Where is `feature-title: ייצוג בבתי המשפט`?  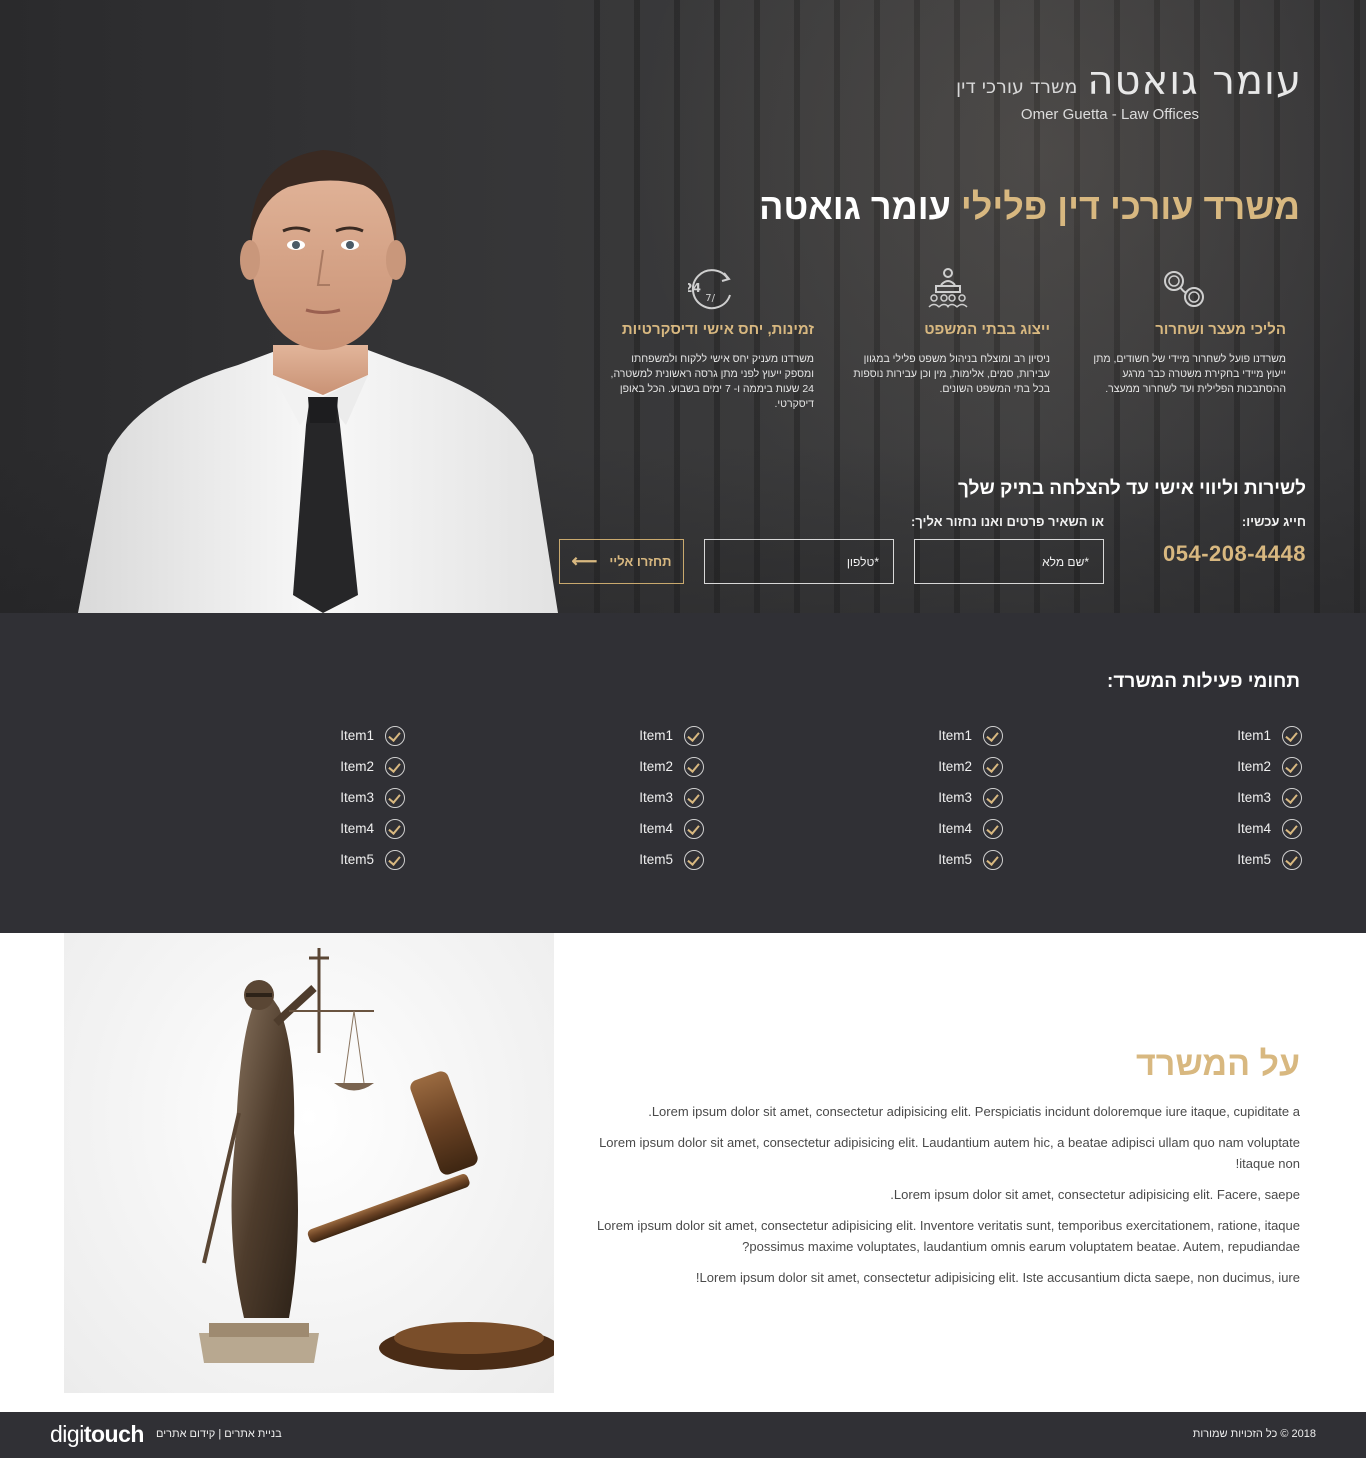 feature-title: ייצוג בבתי המשפט is located at coordinates (987, 329).